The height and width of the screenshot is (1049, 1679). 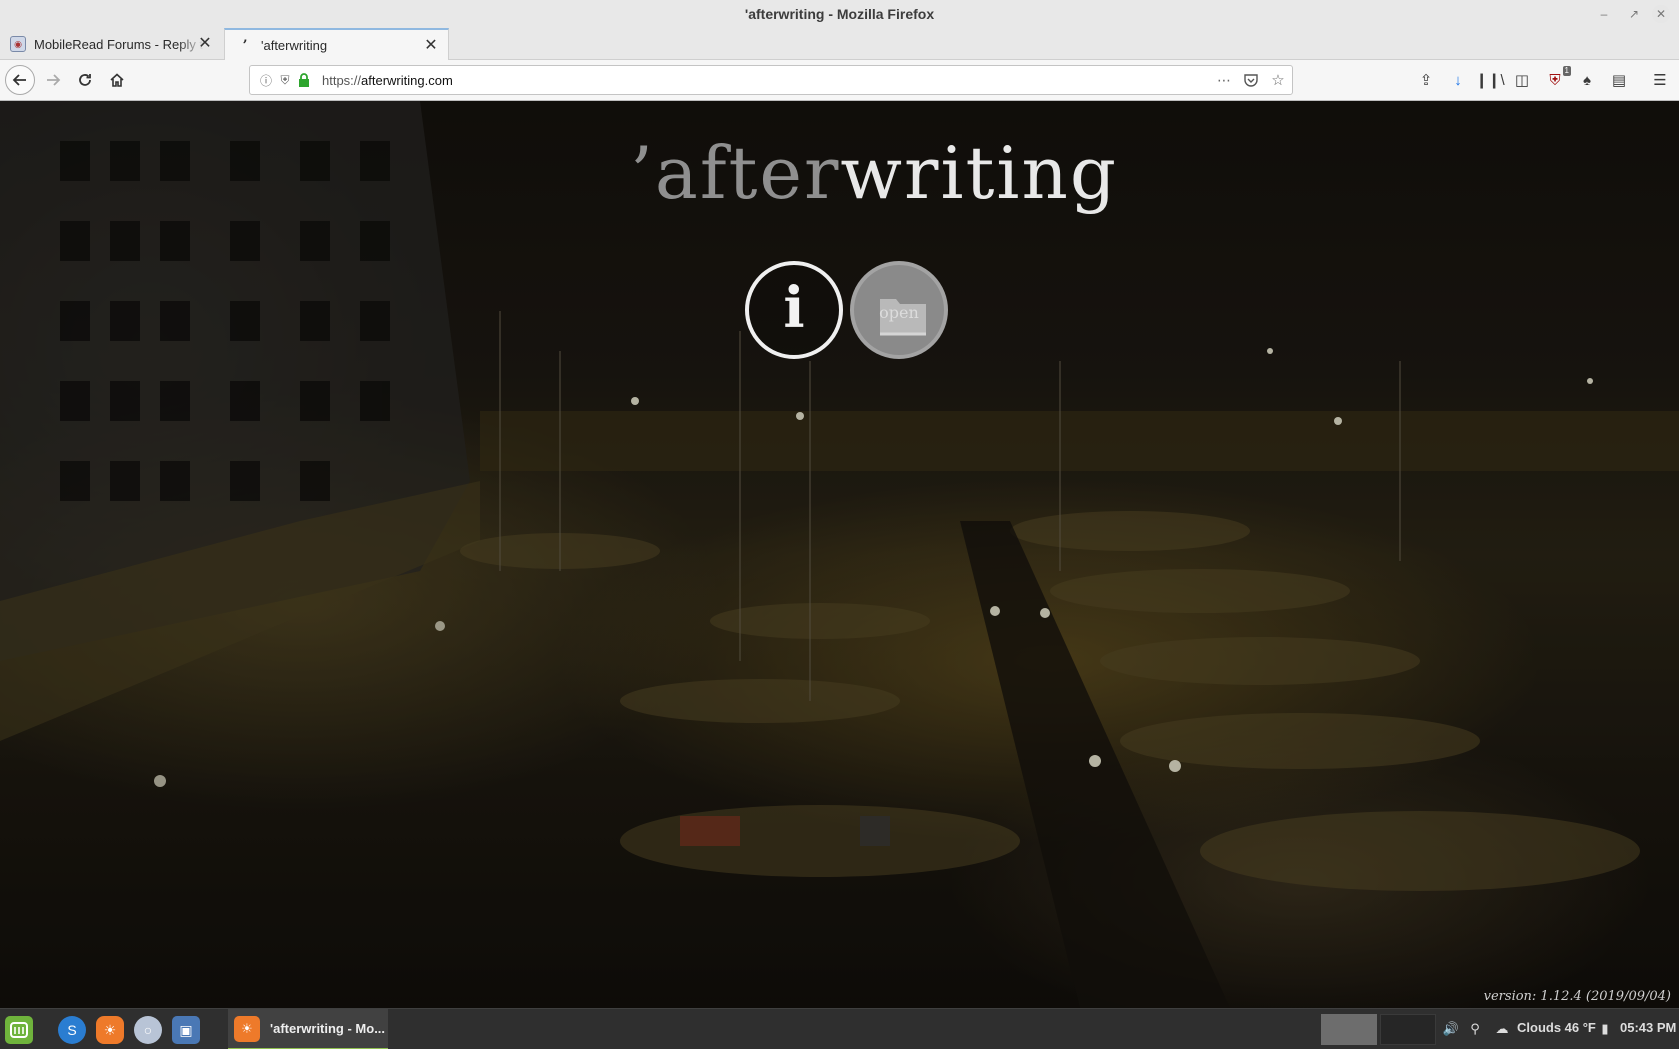 I want to click on window-titlebar: 'afterwriting - Mozilla Firefox – ↗ ✕, so click(x=839, y=14).